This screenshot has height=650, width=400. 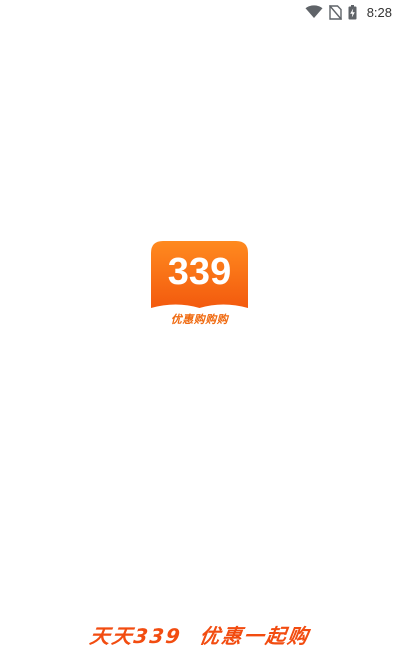 What do you see at coordinates (136, 636) in the screenshot?
I see `slogan-part-1: 天天339` at bounding box center [136, 636].